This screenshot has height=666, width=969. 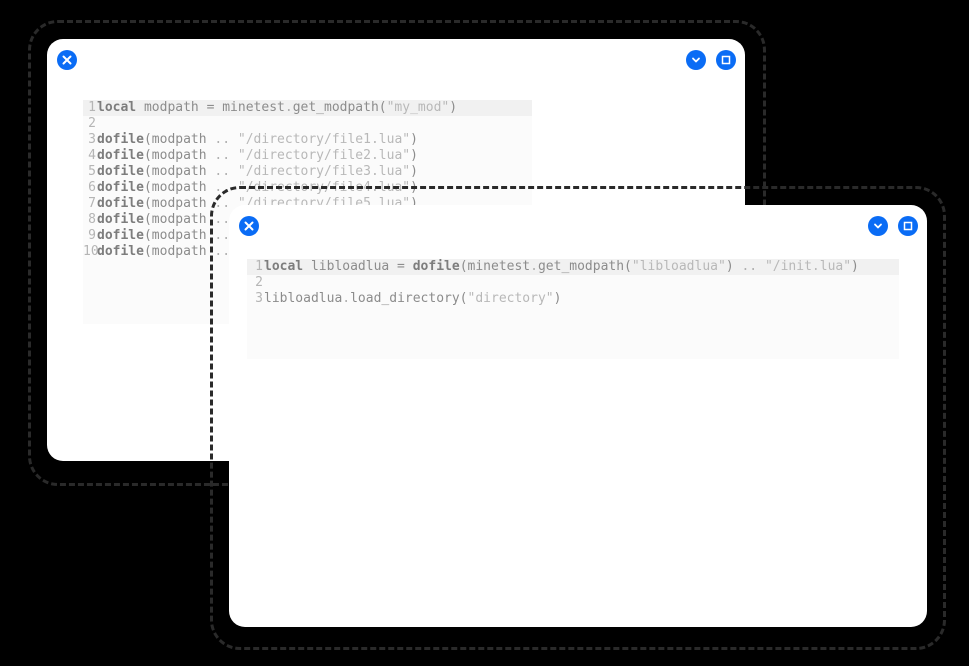 I want to click on code-token: (minetest, so click(x=495, y=266).